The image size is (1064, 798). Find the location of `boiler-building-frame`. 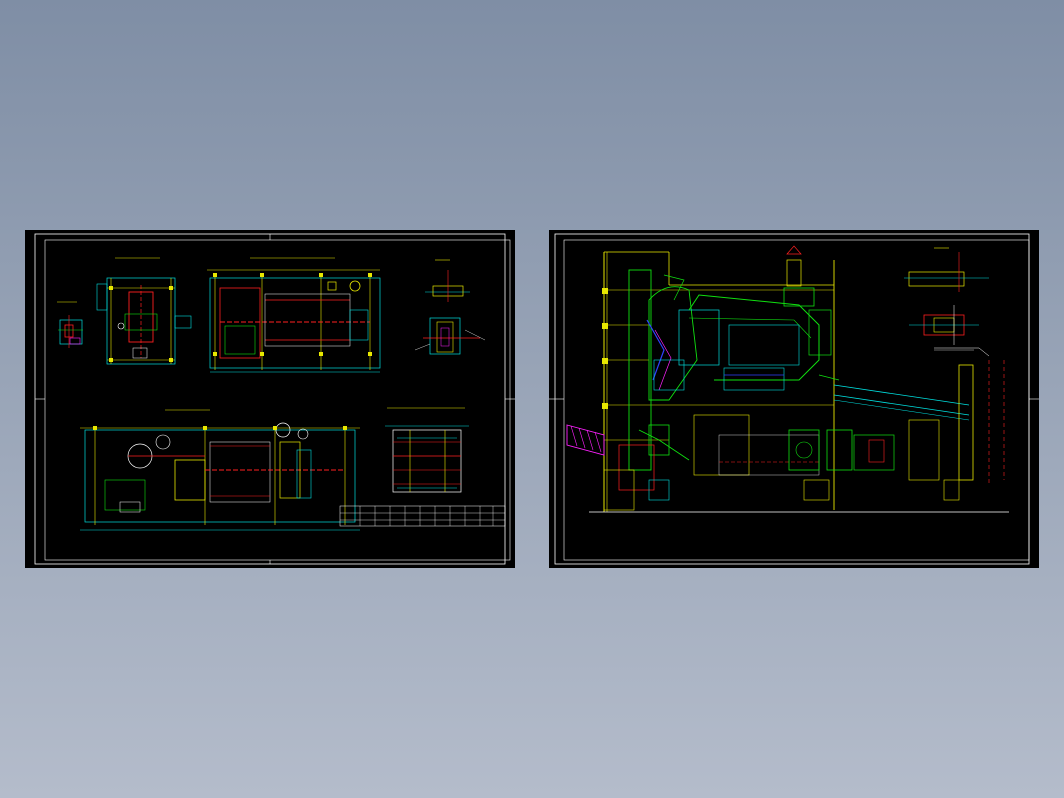

boiler-building-frame is located at coordinates (799, 382).